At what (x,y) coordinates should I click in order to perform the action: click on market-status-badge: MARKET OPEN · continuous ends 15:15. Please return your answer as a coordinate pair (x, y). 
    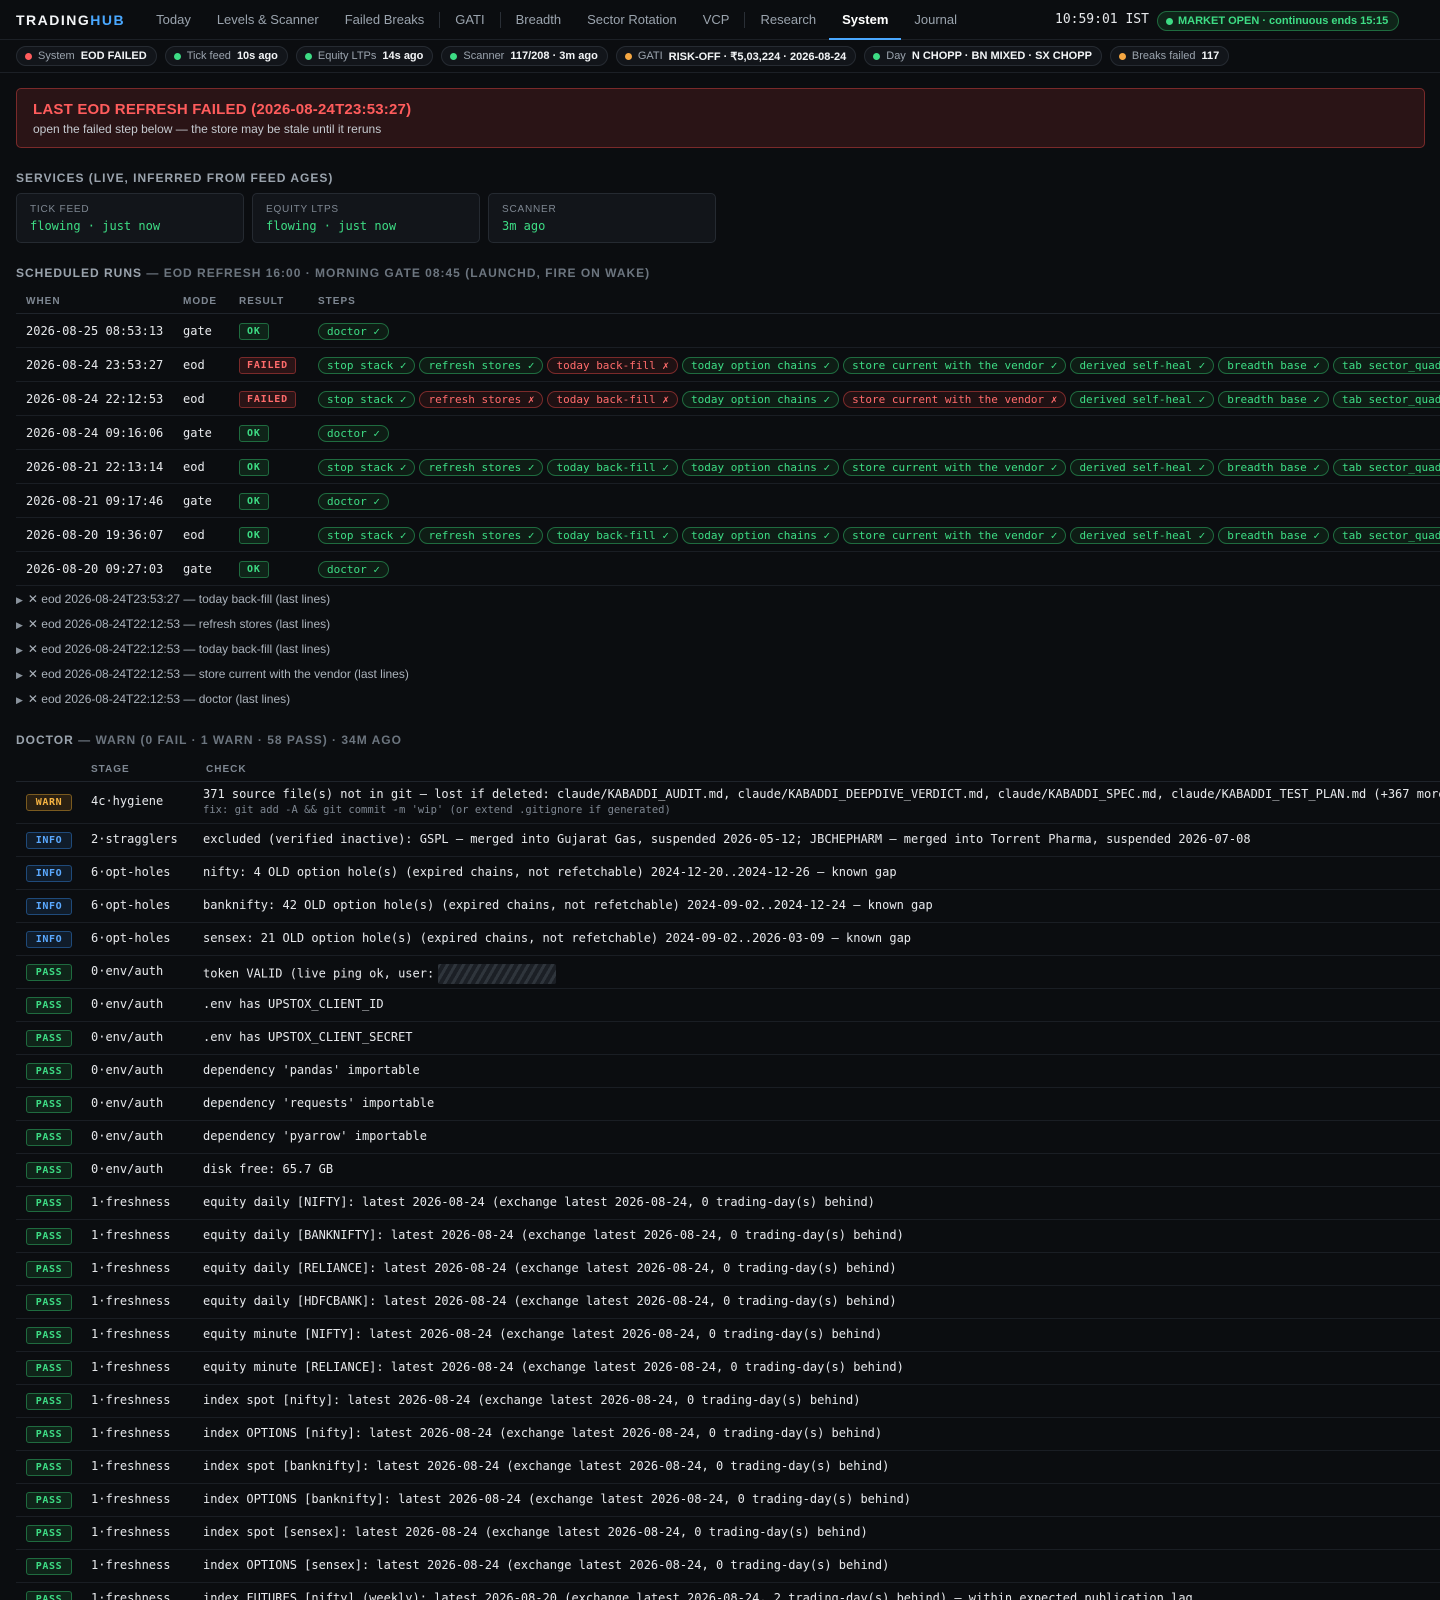
    Looking at the image, I should click on (1278, 21).